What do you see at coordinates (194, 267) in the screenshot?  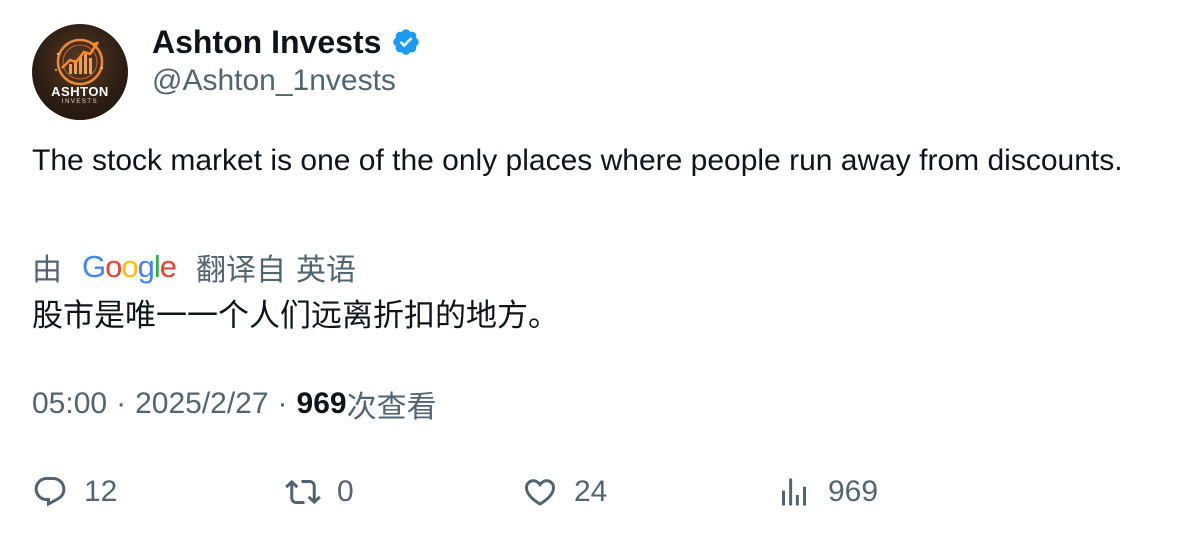 I see `translation-attribution: 由 Google 翻译自 英语` at bounding box center [194, 267].